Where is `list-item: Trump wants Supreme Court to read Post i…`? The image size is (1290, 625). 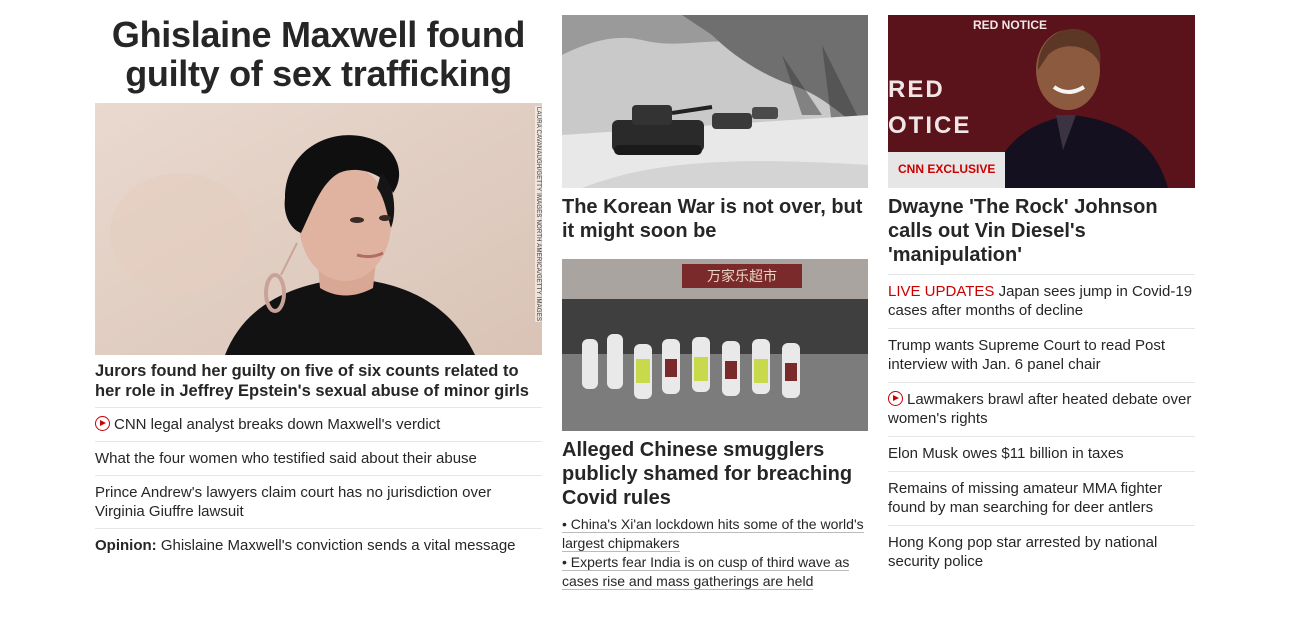
list-item: Trump wants Supreme Court to read Post i… is located at coordinates (1041, 355).